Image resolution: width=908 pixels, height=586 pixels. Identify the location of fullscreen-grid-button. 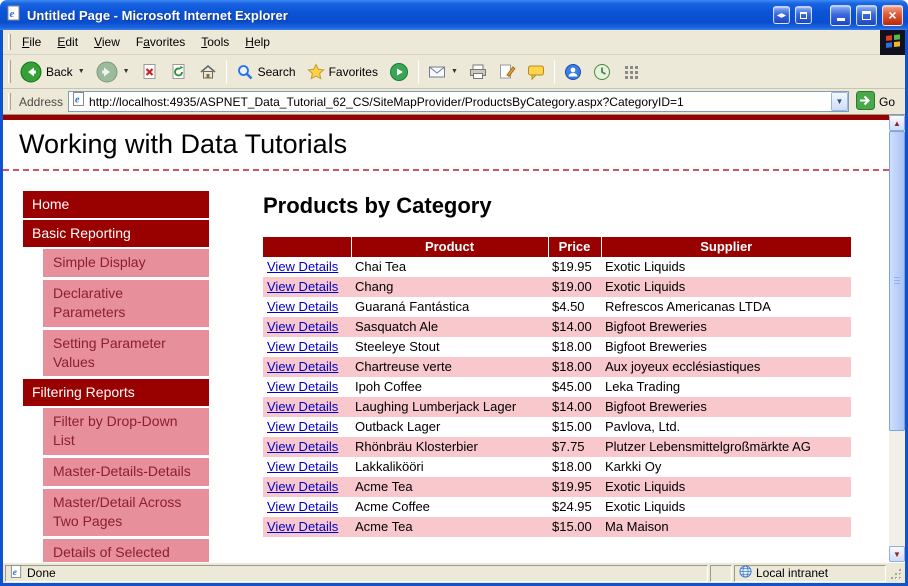
(631, 72).